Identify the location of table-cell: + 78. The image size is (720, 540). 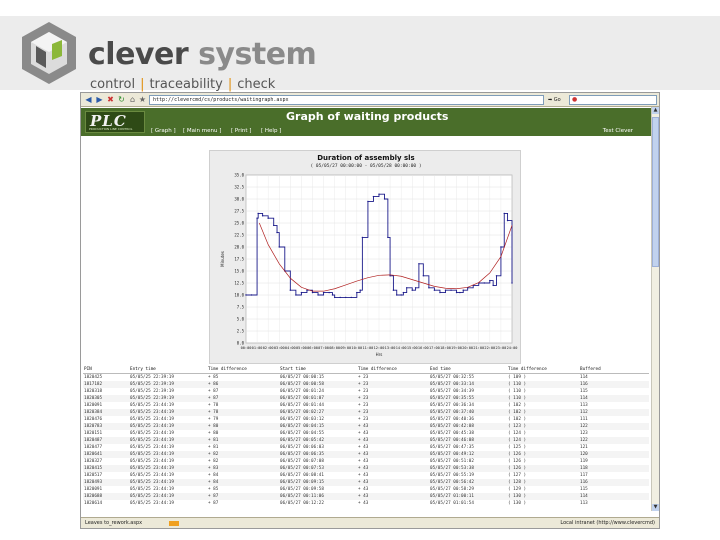
(243, 412).